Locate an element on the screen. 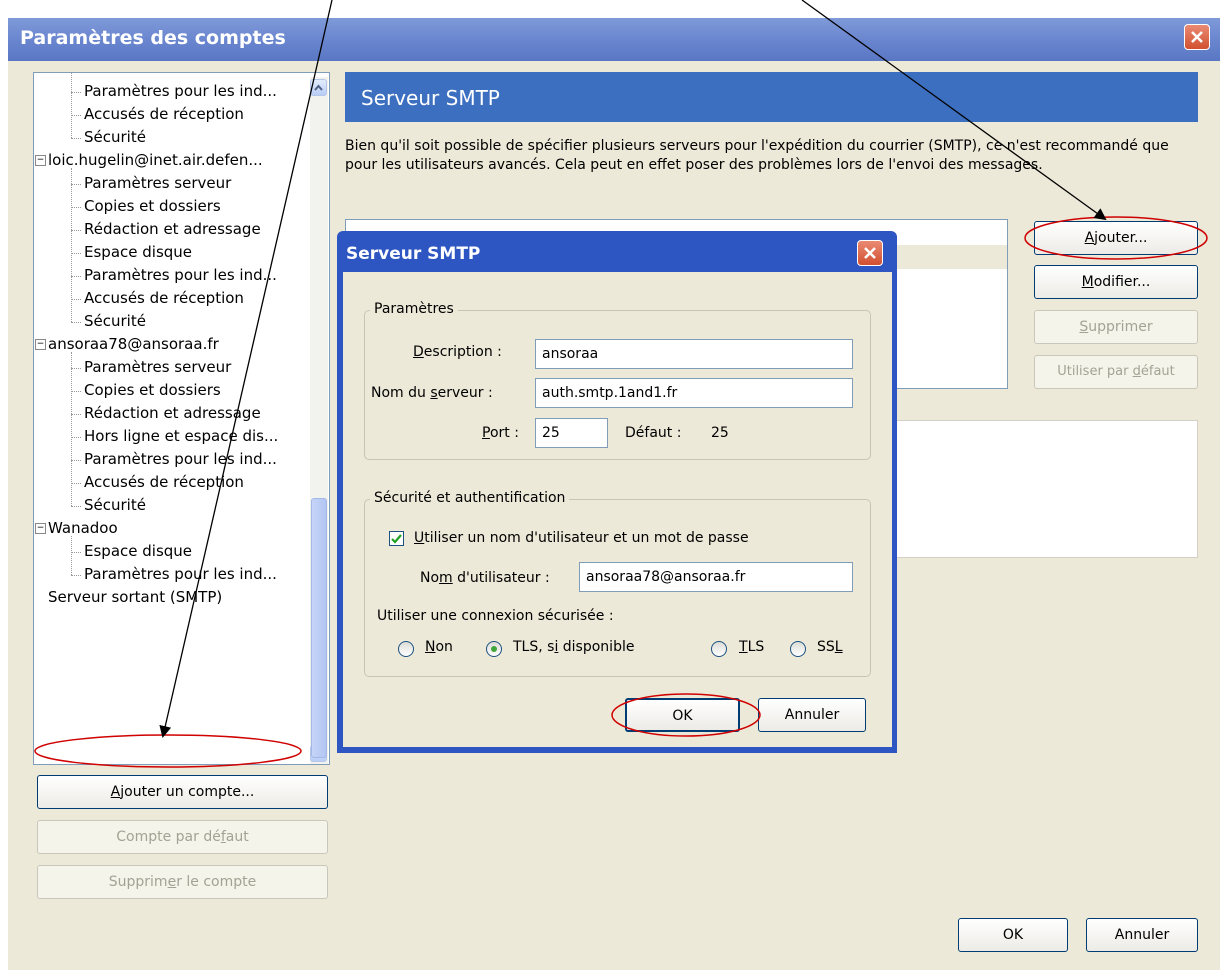 The height and width of the screenshot is (970, 1220). radio-tls-accesskey: T is located at coordinates (743, 647).